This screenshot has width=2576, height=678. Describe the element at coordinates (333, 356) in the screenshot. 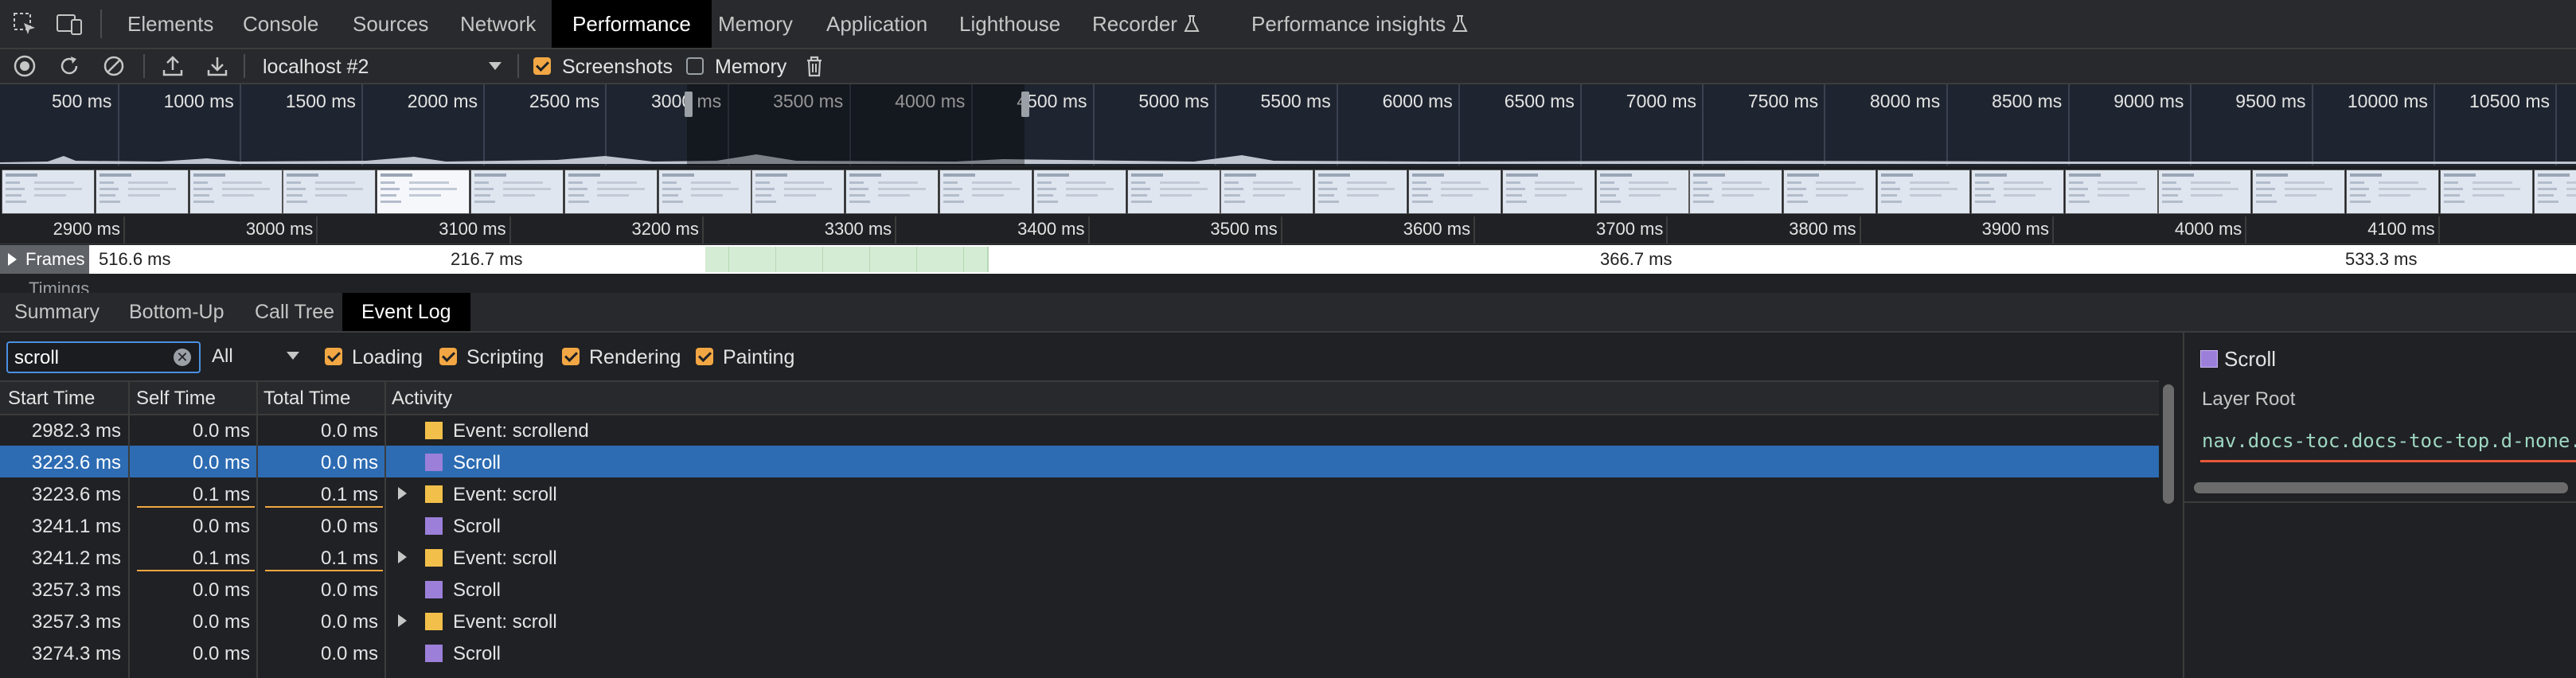

I see `loading-checkbox` at that location.